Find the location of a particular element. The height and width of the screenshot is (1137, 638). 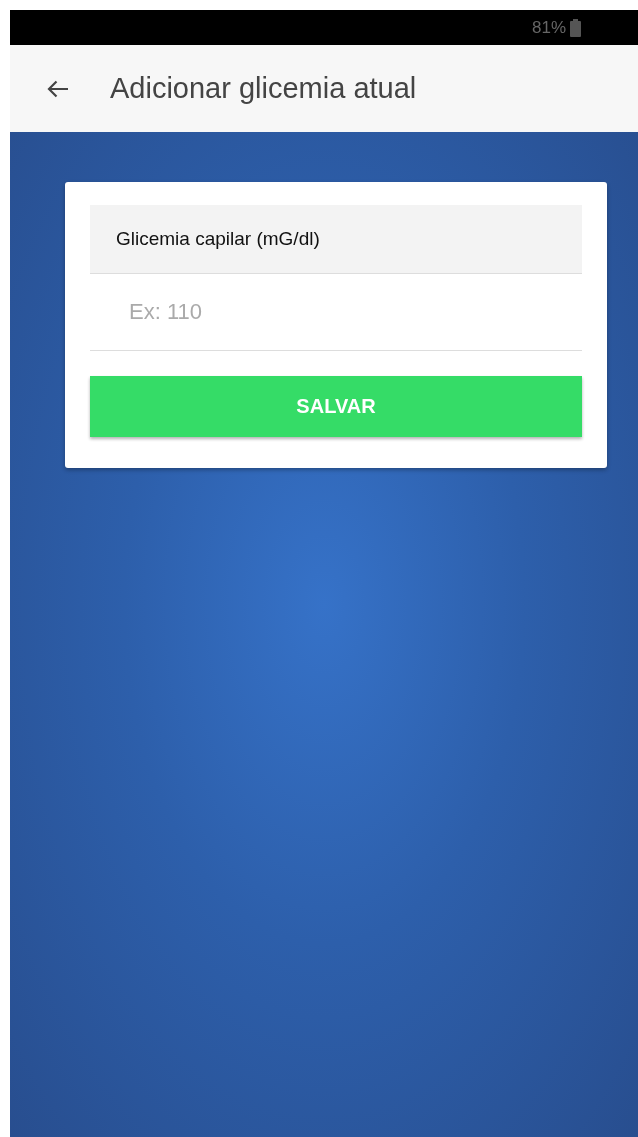

battery-percentage: 81% is located at coordinates (548, 27).